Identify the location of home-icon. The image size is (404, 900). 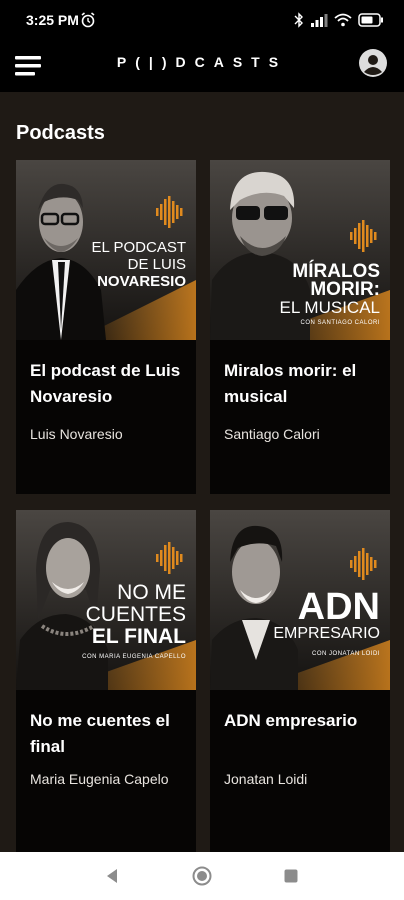
(202, 876).